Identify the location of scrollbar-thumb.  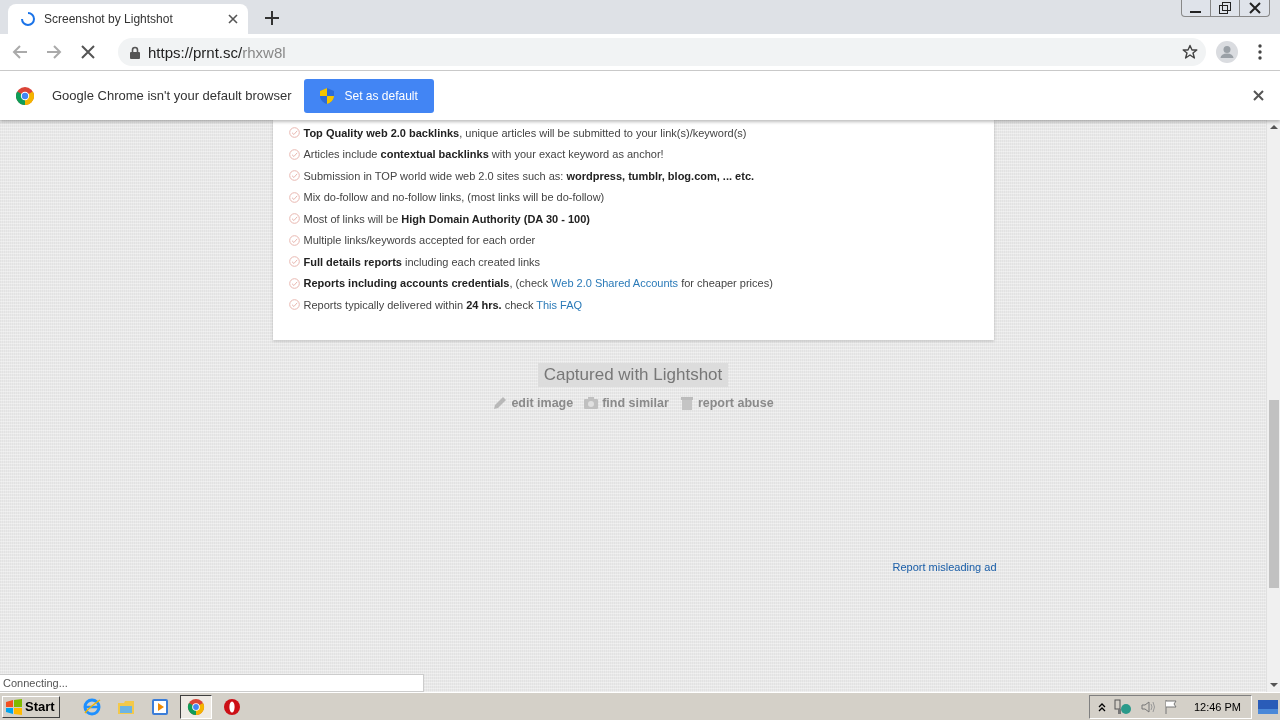
(1273, 494).